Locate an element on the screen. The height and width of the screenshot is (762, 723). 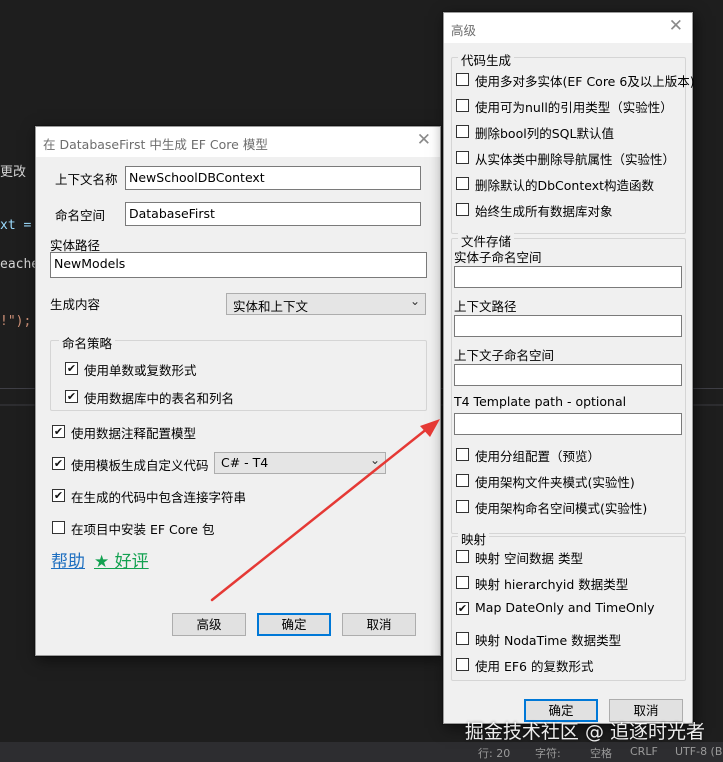
code-fragment: !"); is located at coordinates (16, 321).